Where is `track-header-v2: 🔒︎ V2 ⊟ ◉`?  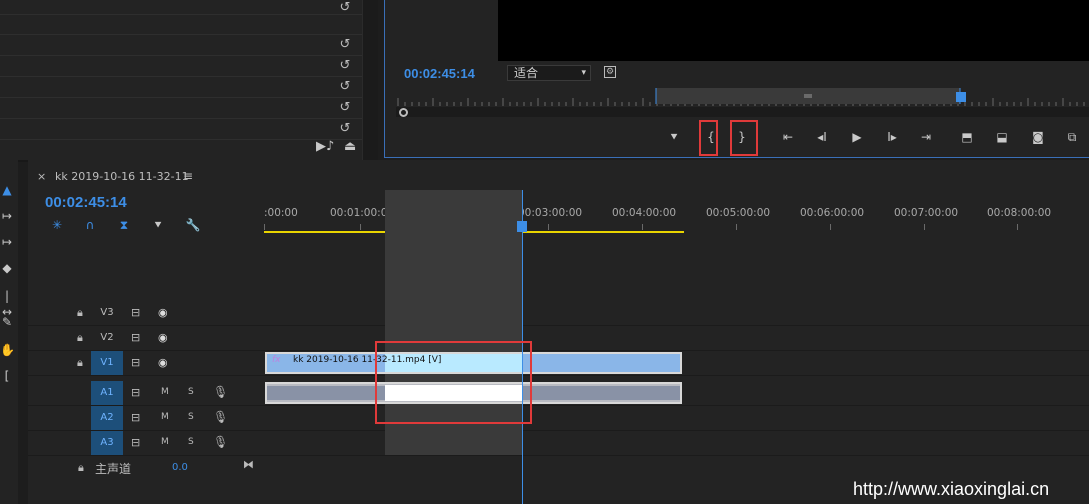
track-header-v2: 🔒︎ V2 ⊟ ◉ is located at coordinates (146, 338).